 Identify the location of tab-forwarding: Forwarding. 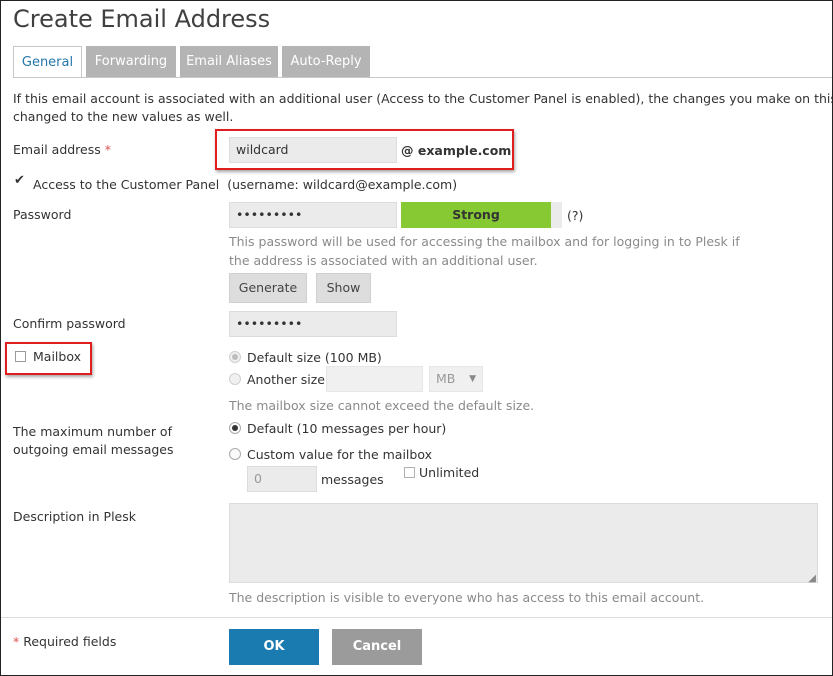
(131, 61).